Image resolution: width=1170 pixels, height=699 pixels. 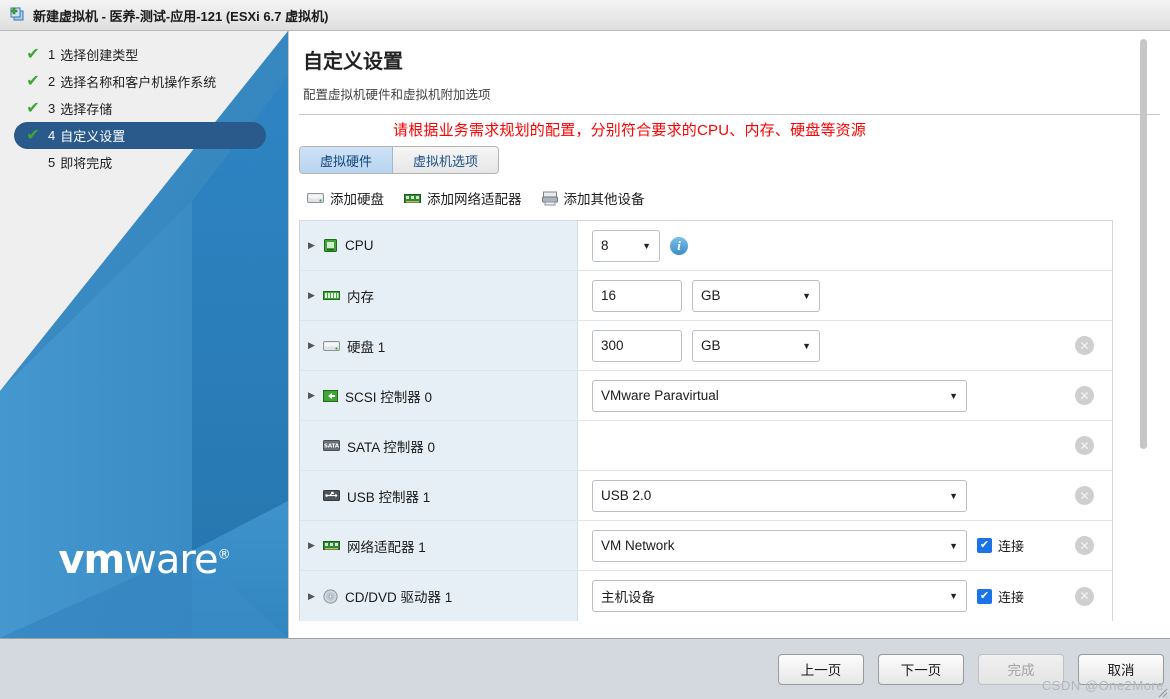 I want to click on hardware-name: 网络适配器 1, so click(x=386, y=547).